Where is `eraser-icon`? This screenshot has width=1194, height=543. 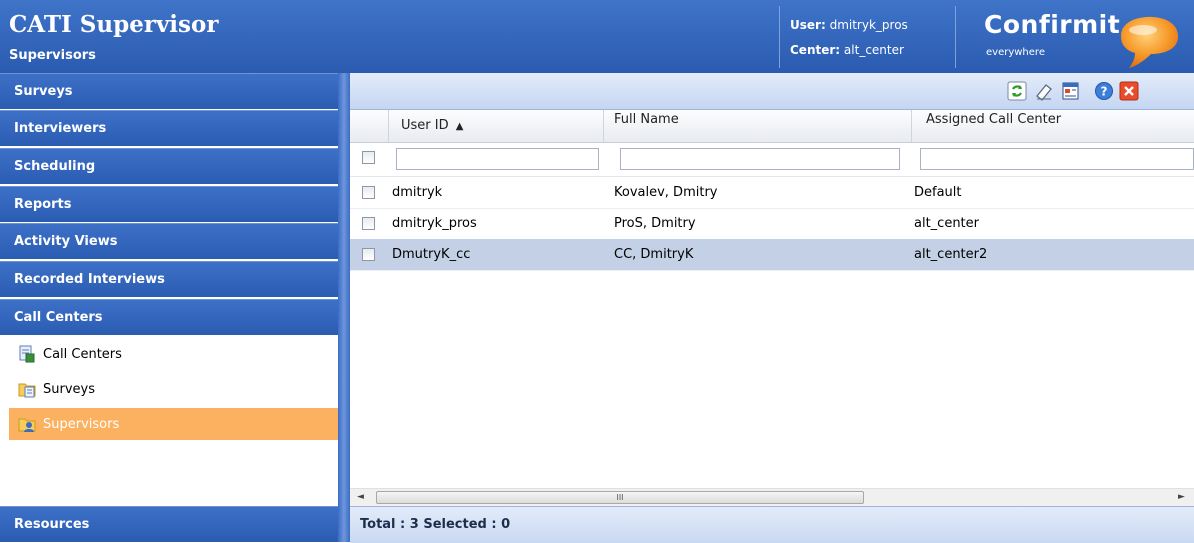 eraser-icon is located at coordinates (1044, 91).